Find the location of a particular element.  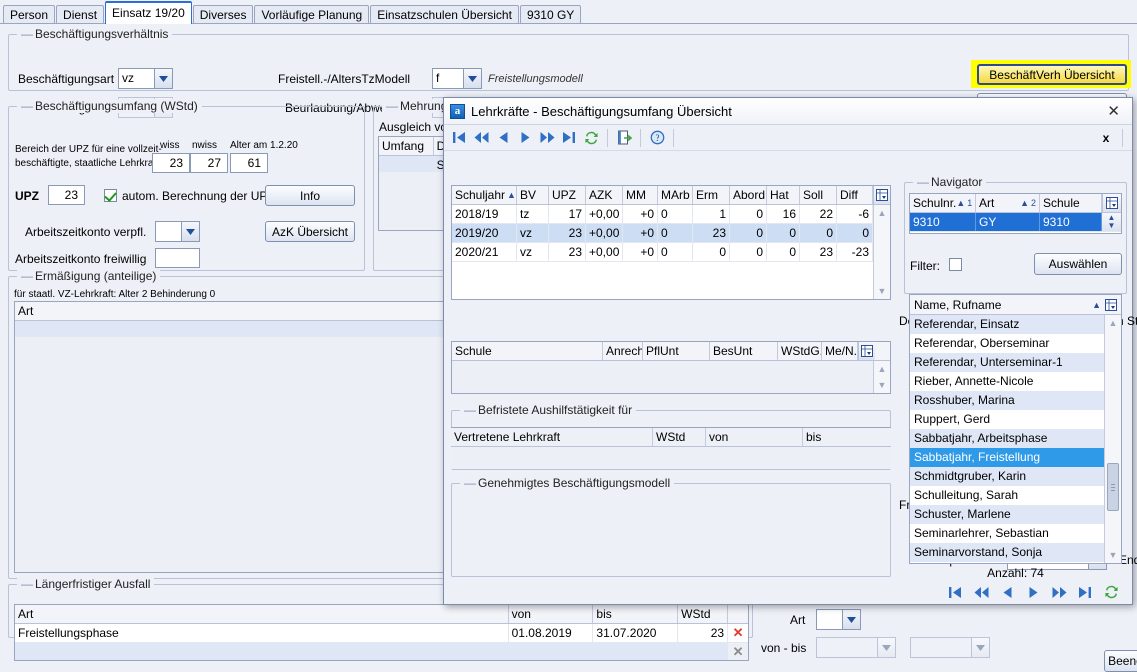

list-item: Sabbatjahr, Arbeitsphase is located at coordinates (1015, 438).